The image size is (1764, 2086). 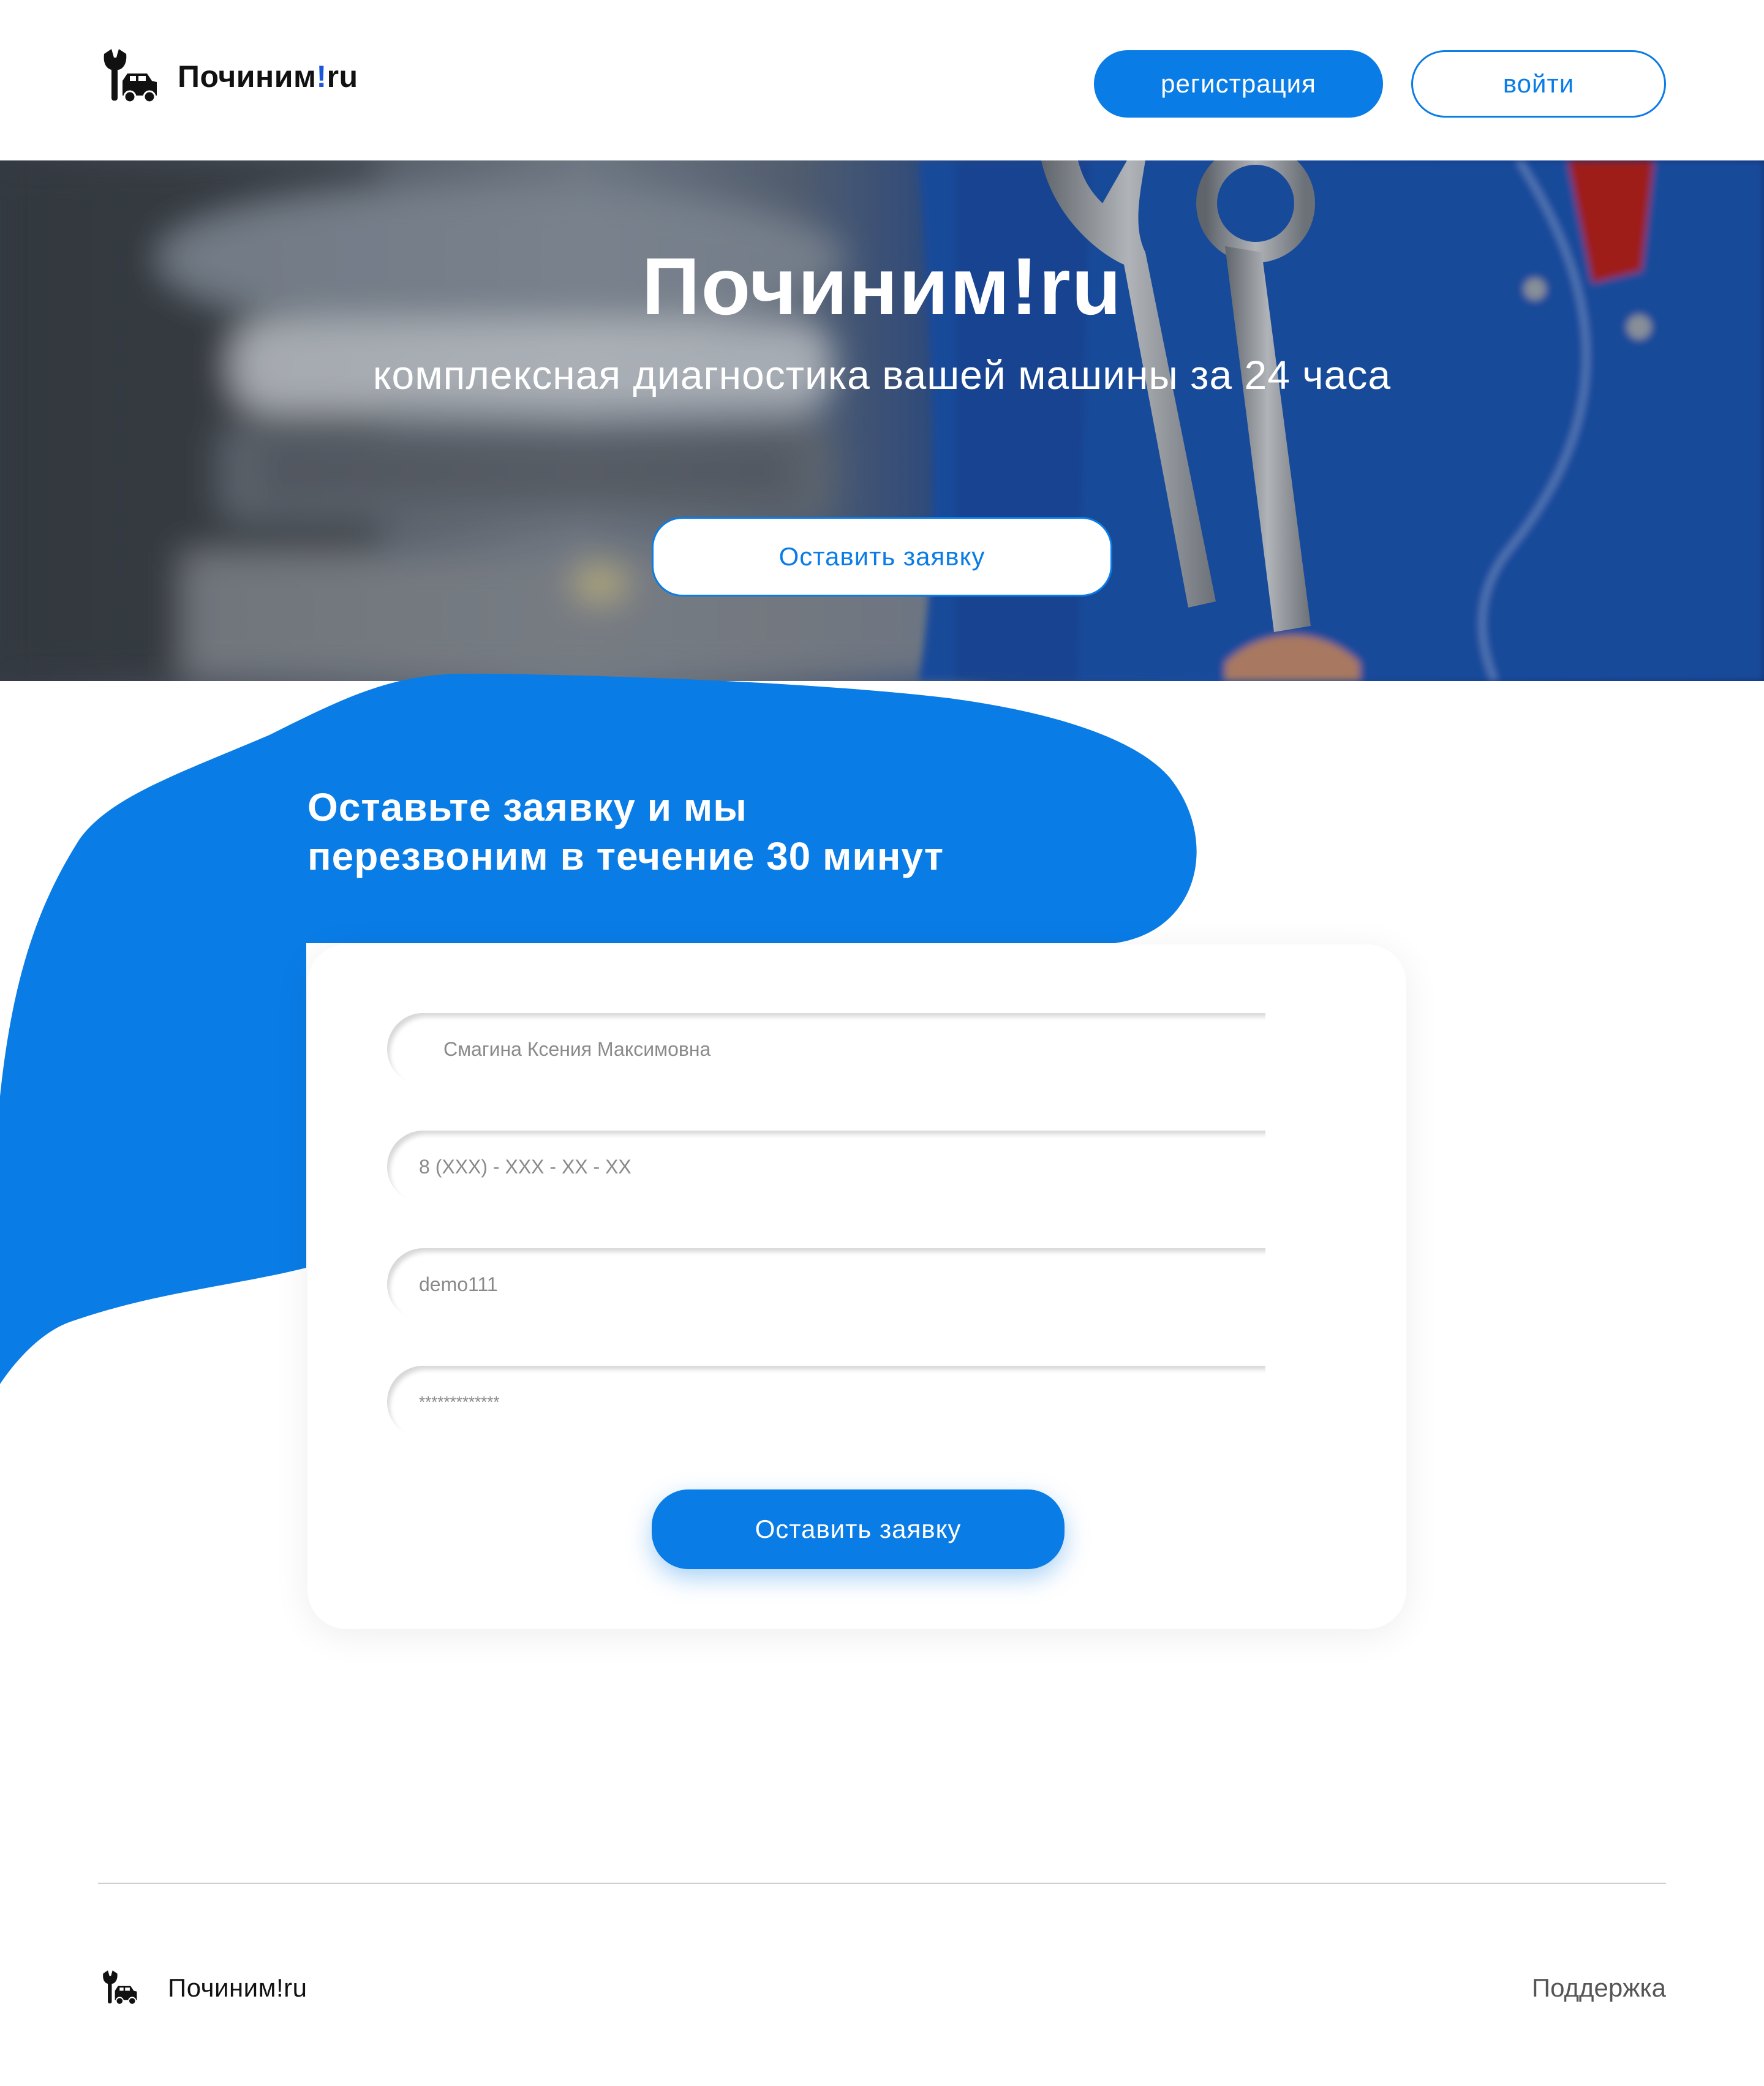 What do you see at coordinates (1539, 84) in the screenshot?
I see `login-button: войти` at bounding box center [1539, 84].